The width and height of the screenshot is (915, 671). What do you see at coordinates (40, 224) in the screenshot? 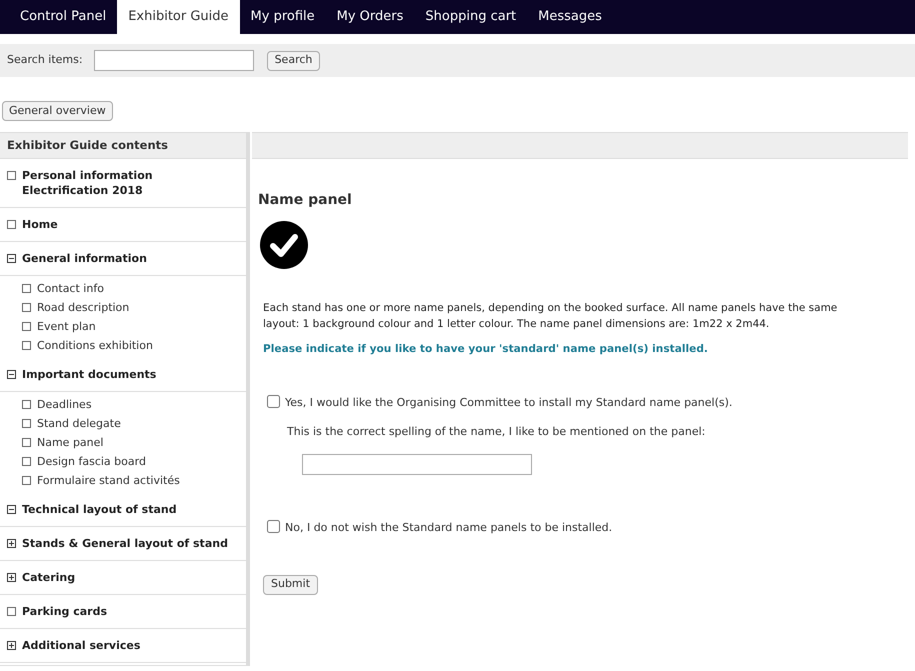
I see `sidebar-item: Home` at bounding box center [40, 224].